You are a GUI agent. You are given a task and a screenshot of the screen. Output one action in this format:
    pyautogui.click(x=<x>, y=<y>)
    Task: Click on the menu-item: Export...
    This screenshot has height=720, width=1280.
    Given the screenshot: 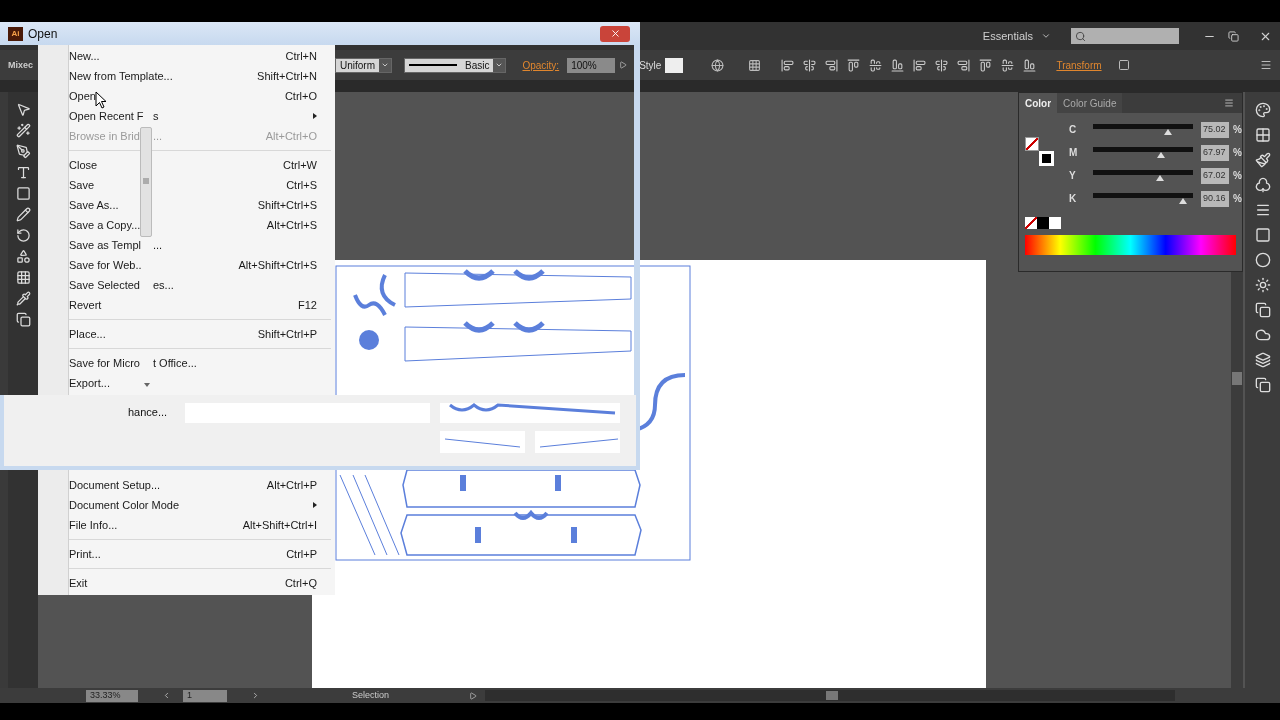 What is the action you would take?
    pyautogui.click(x=186, y=383)
    